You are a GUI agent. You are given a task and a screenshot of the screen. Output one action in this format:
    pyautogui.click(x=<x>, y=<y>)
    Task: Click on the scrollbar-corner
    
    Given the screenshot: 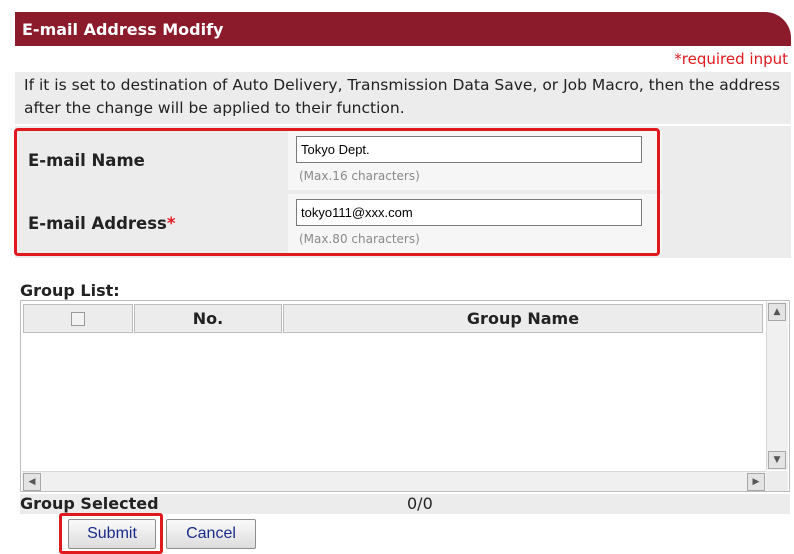 What is the action you would take?
    pyautogui.click(x=777, y=481)
    